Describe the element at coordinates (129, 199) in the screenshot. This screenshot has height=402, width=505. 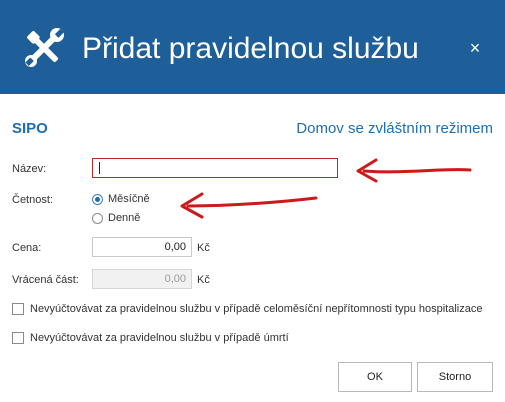
I see `radio-monthly-label: Měsíčně` at that location.